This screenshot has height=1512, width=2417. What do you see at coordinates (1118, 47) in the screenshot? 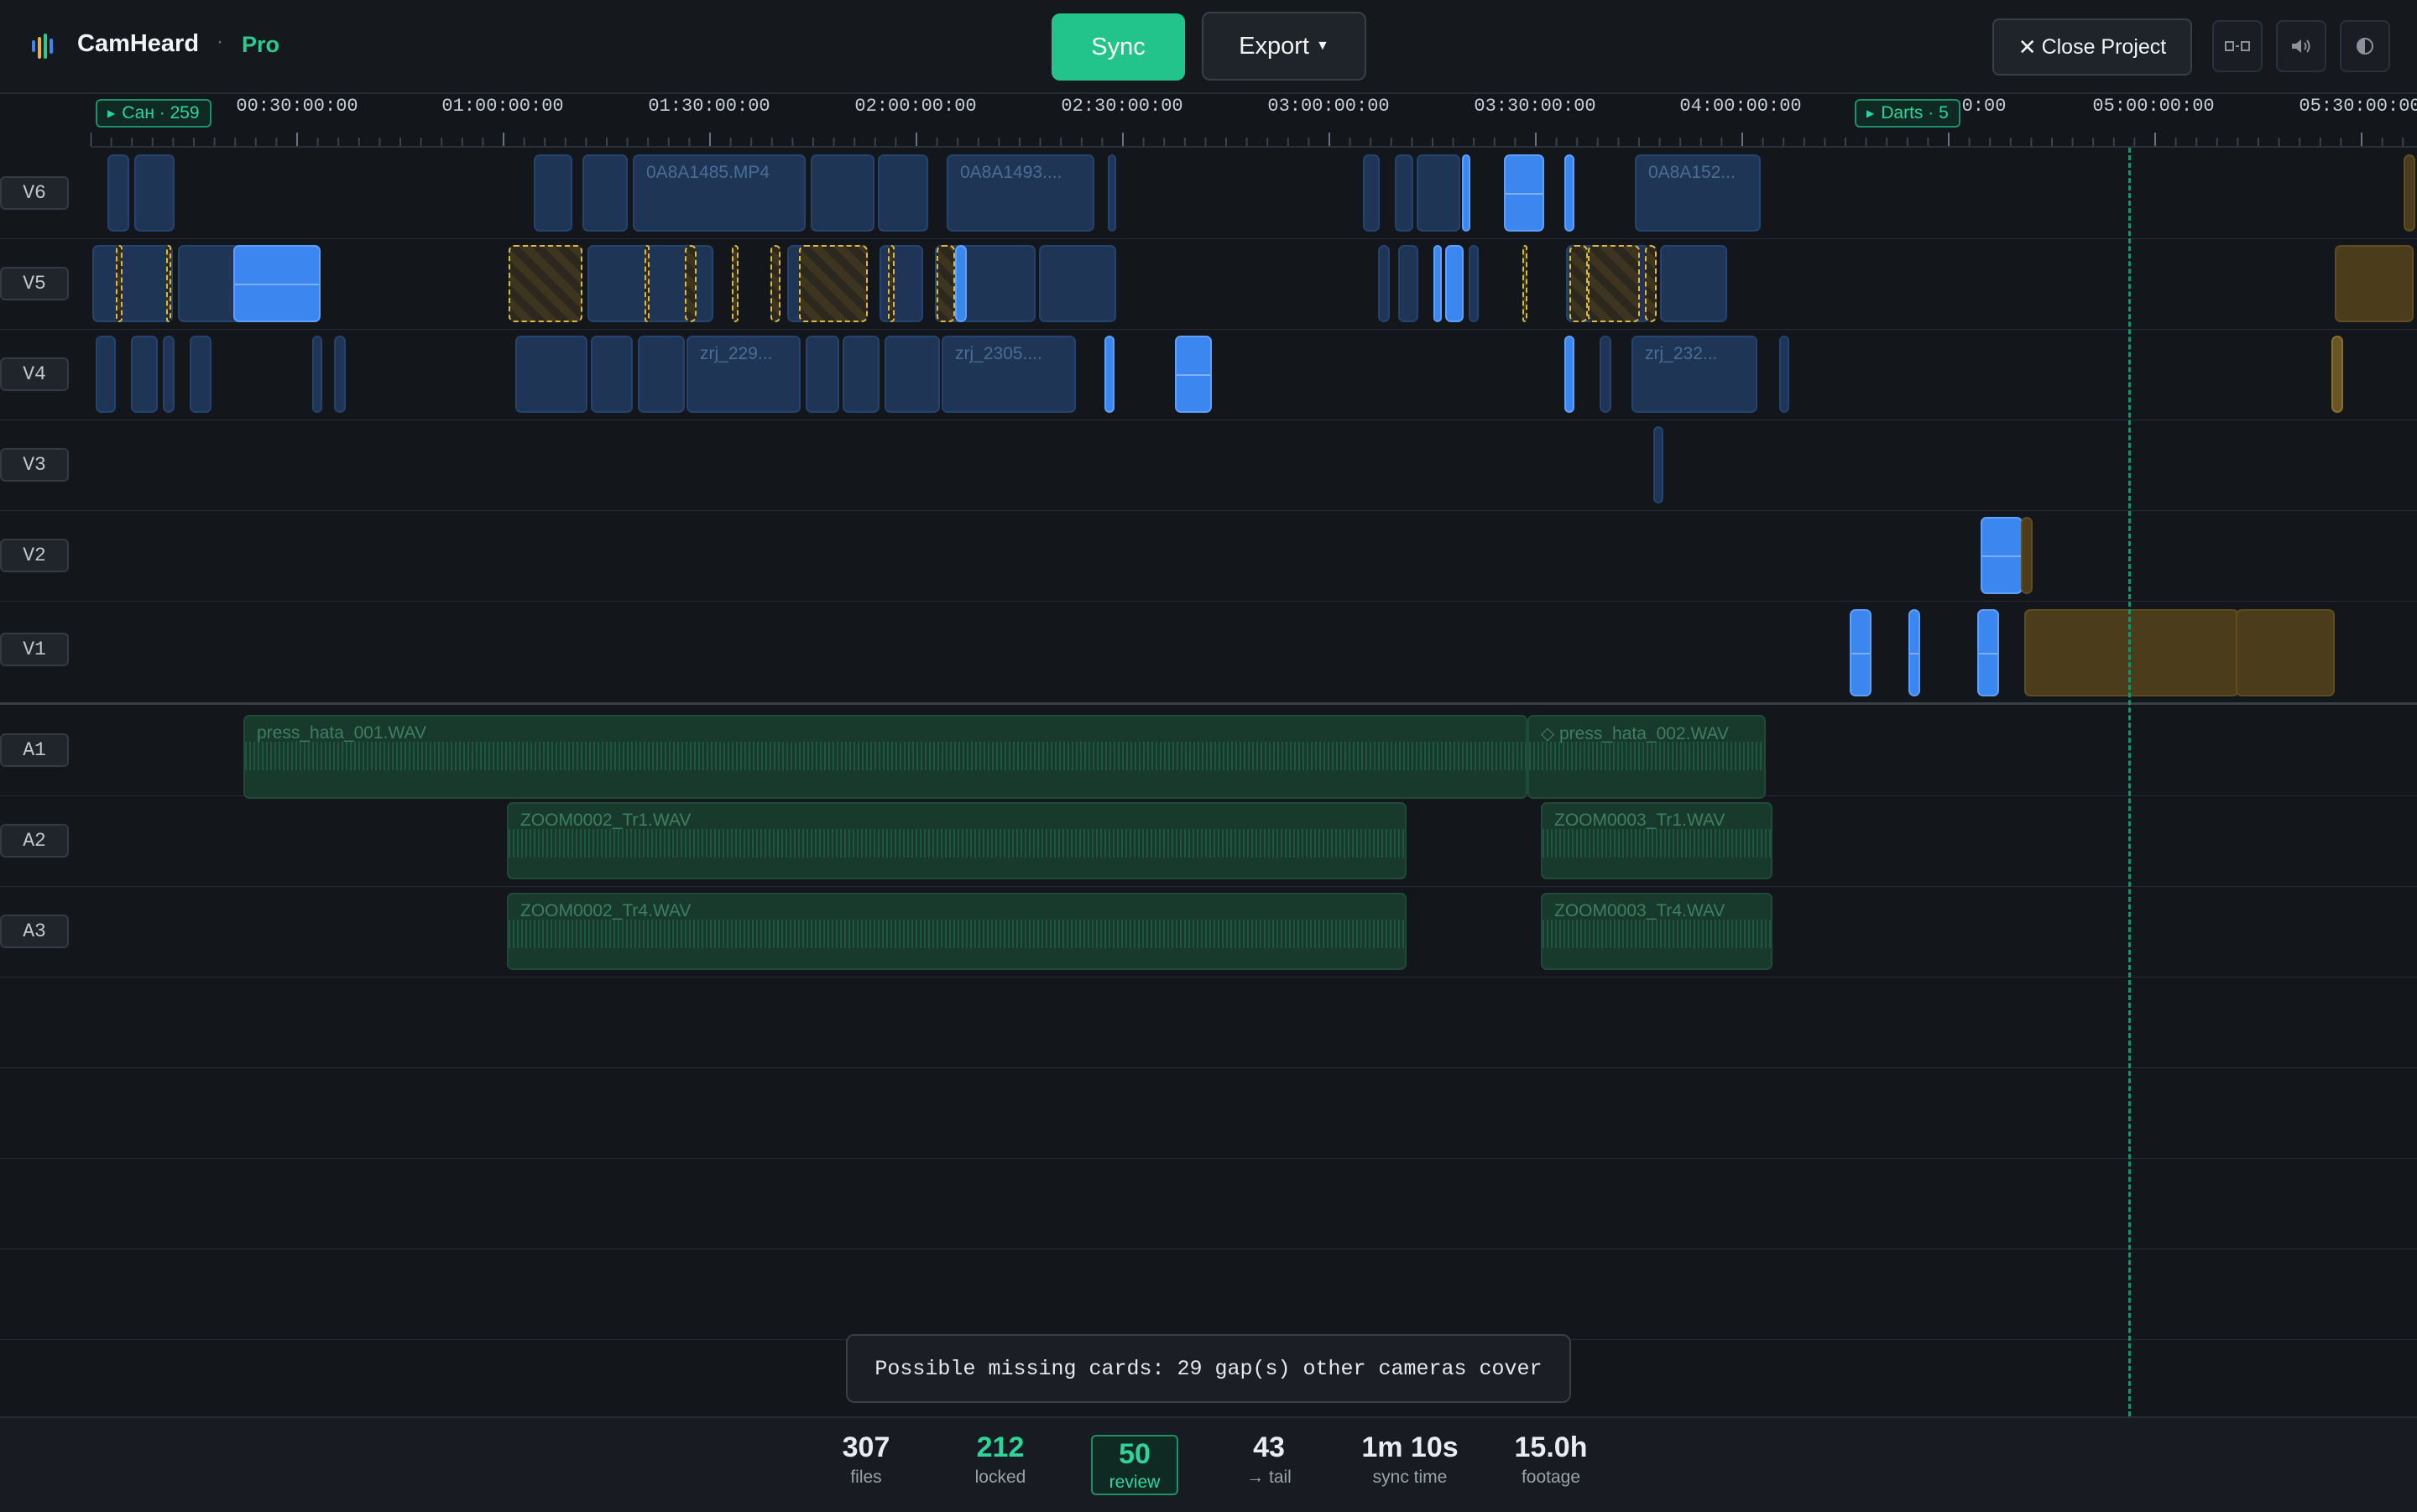
I see `sync-button: Sync` at bounding box center [1118, 47].